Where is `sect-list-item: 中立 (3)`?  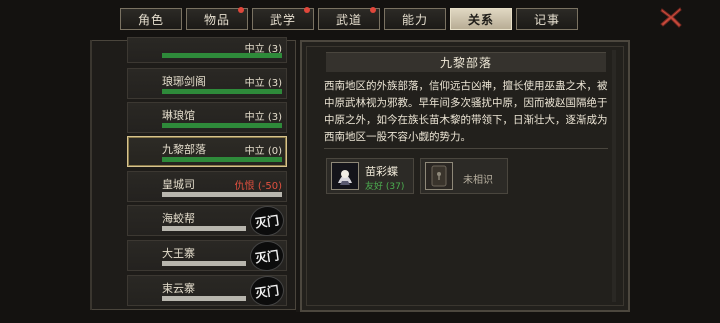 sect-list-item: 中立 (3) is located at coordinates (207, 50).